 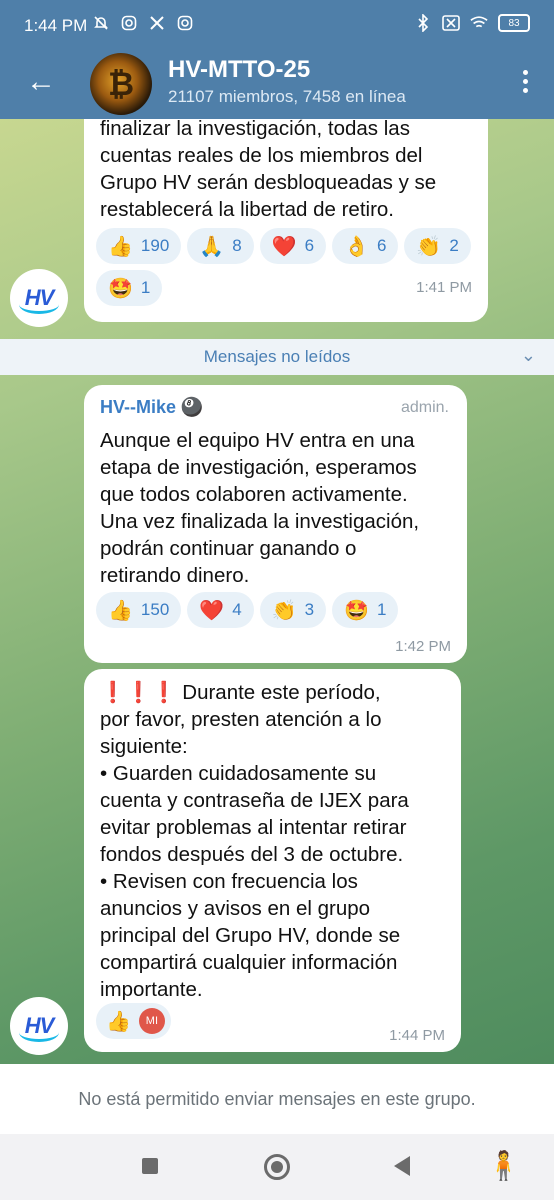 What do you see at coordinates (287, 96) in the screenshot?
I see `member-count: 21107 miembros, 7458 en línea` at bounding box center [287, 96].